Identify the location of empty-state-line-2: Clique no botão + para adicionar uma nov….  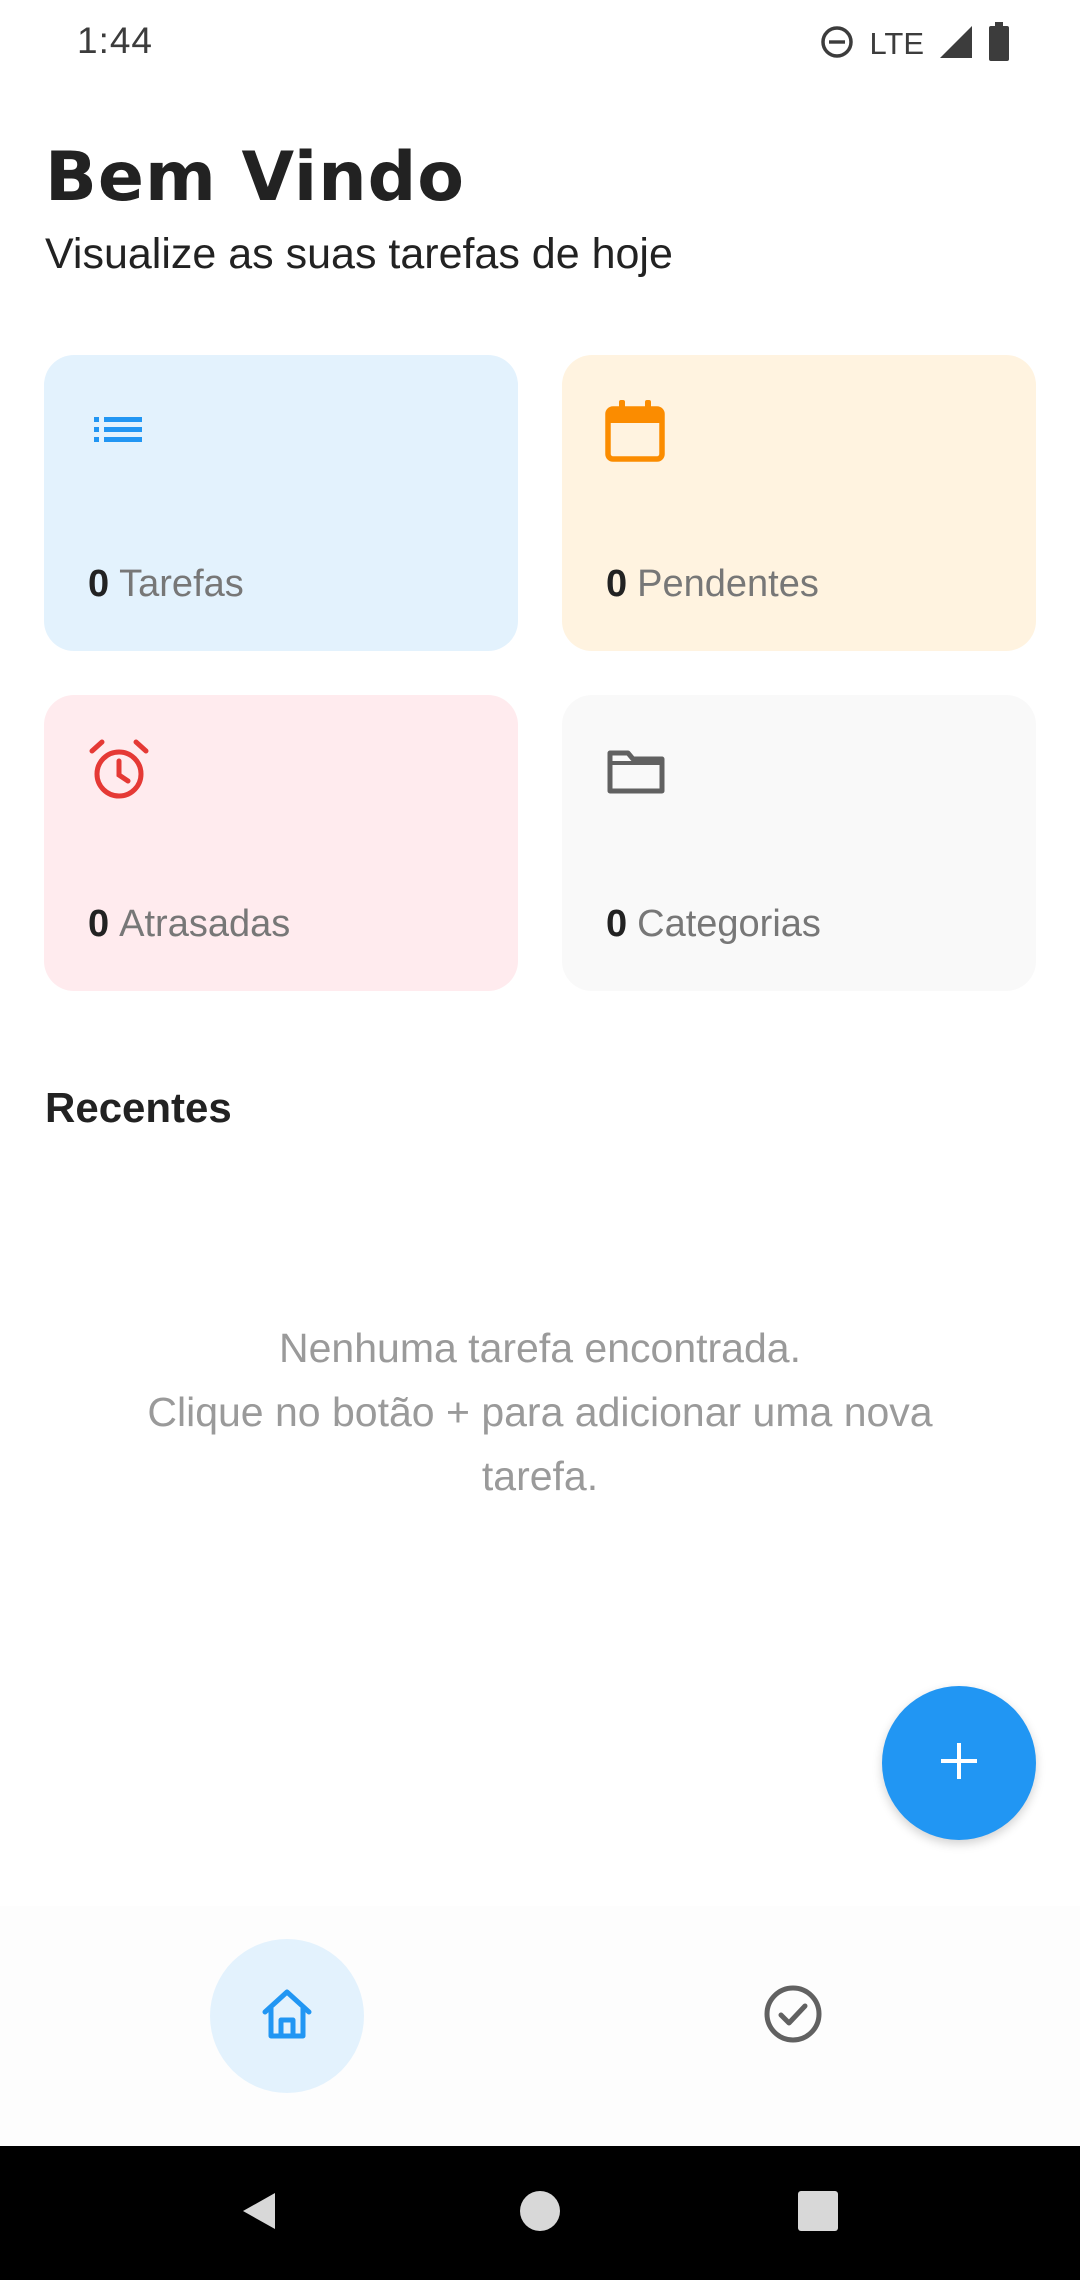
(540, 1444).